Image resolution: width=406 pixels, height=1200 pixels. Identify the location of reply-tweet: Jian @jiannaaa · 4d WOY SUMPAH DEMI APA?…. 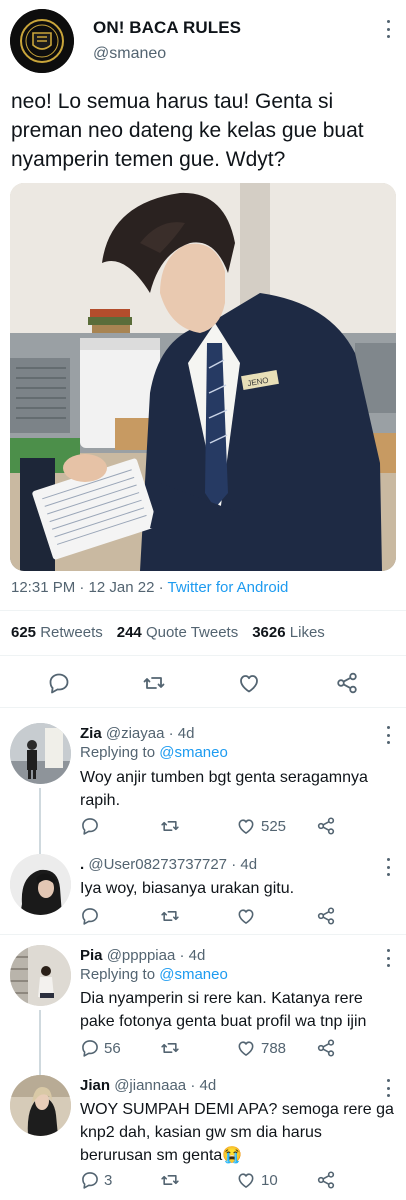
(203, 1133).